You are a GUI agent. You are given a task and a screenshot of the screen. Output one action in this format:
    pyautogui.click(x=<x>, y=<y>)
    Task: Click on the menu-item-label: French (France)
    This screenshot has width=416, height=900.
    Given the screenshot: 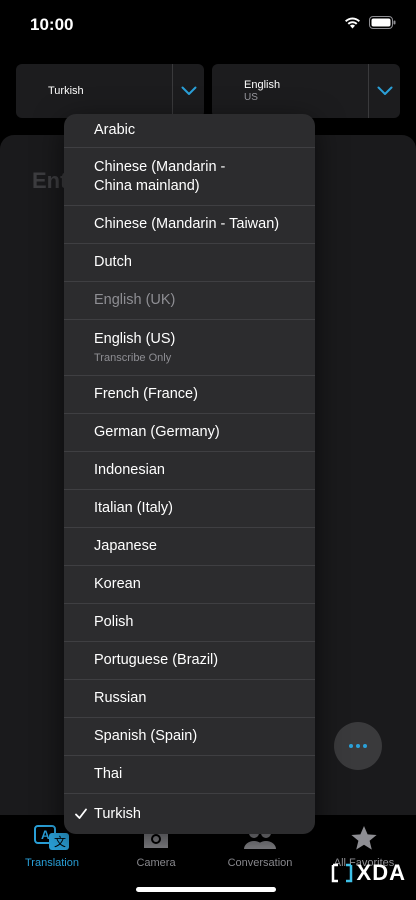 What is the action you would take?
    pyautogui.click(x=146, y=394)
    